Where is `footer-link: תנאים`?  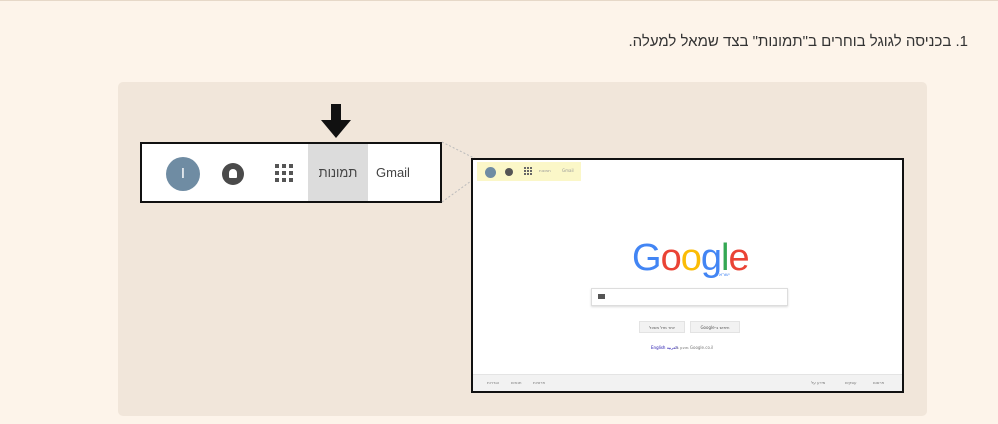
footer-link: תנאים is located at coordinates (516, 382).